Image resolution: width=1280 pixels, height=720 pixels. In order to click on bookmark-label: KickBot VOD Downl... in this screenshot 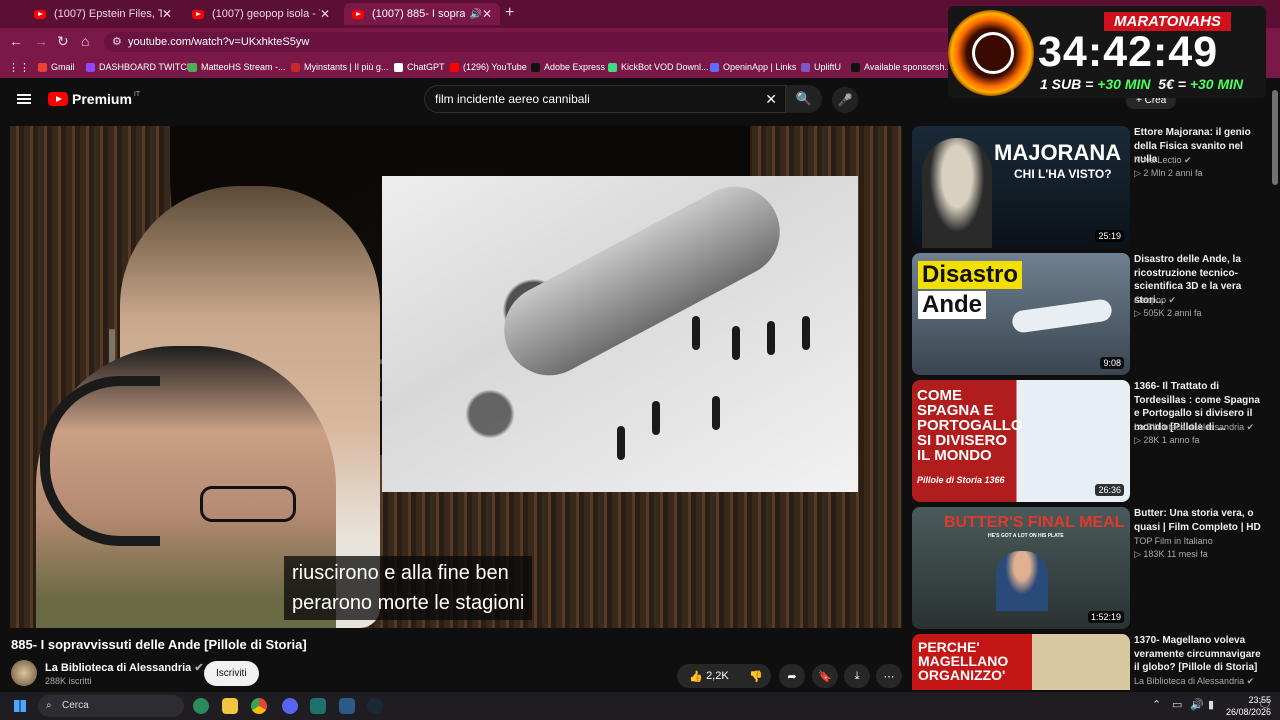, I will do `click(665, 67)`.